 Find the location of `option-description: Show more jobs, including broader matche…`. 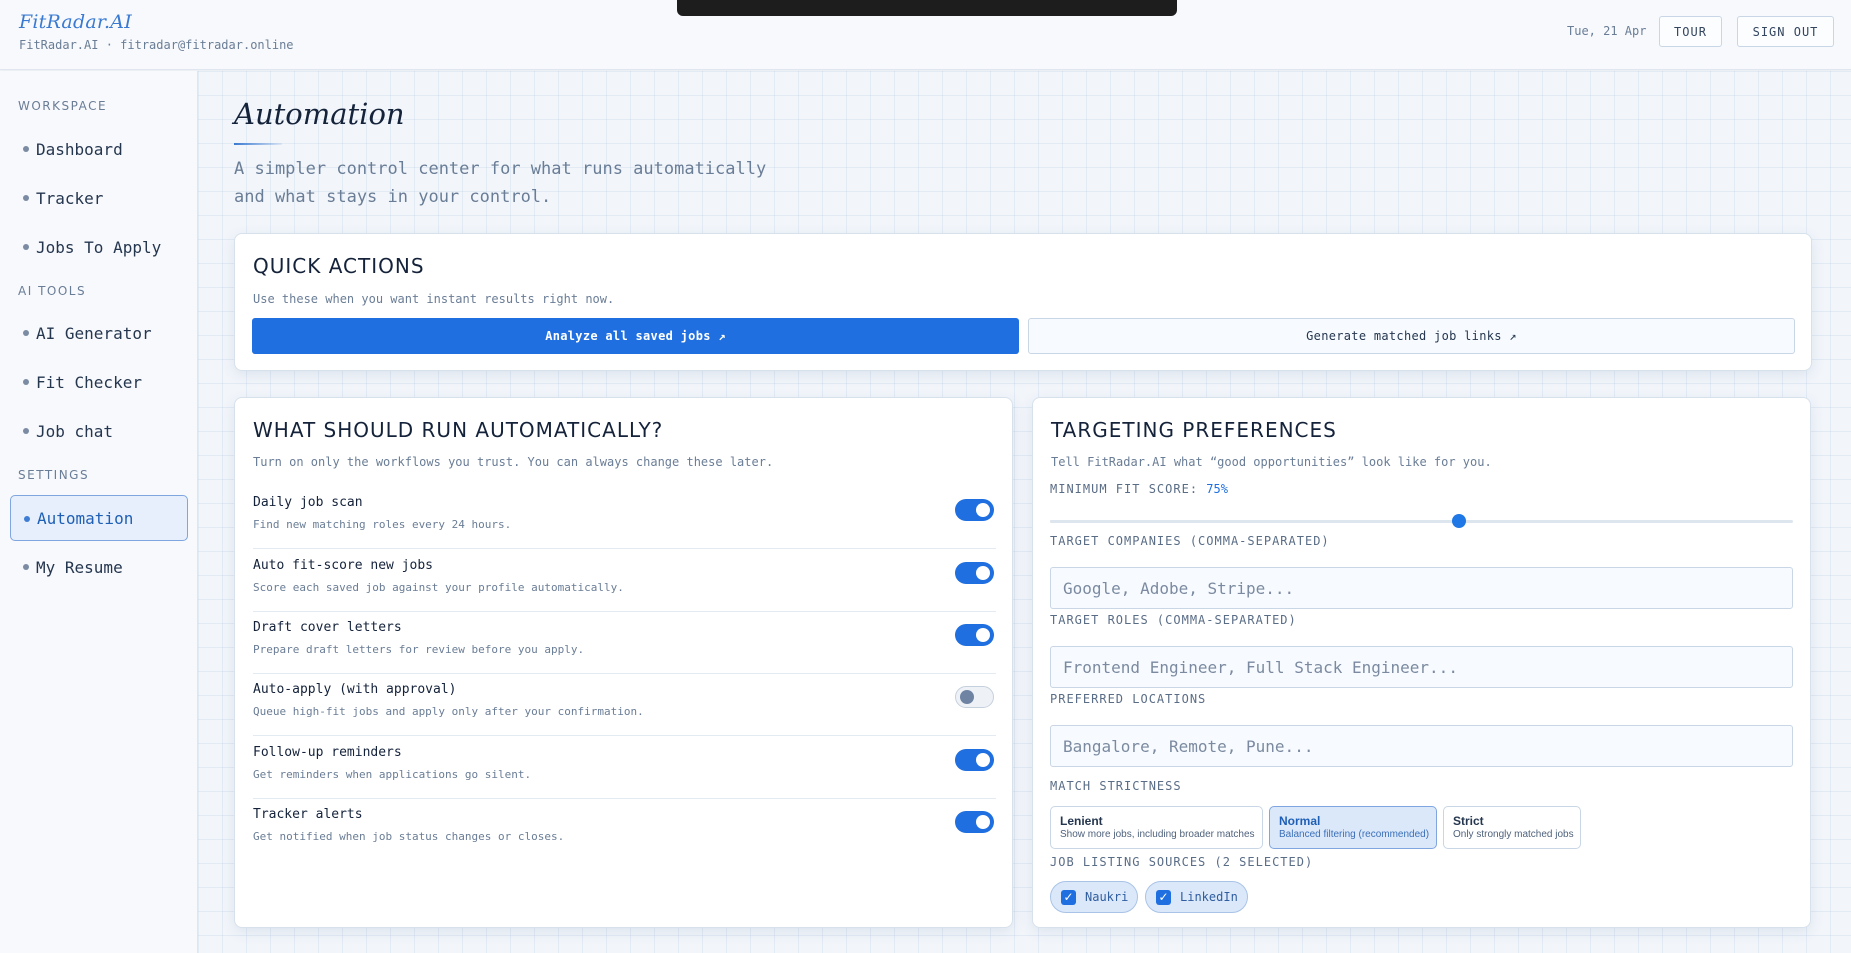

option-description: Show more jobs, including broader matche… is located at coordinates (1157, 834).